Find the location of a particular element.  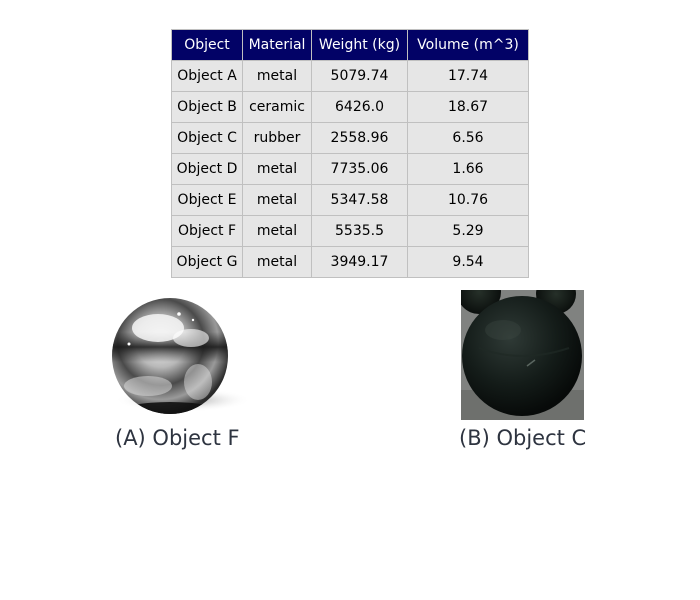

metal-sphere-image is located at coordinates (178, 355).